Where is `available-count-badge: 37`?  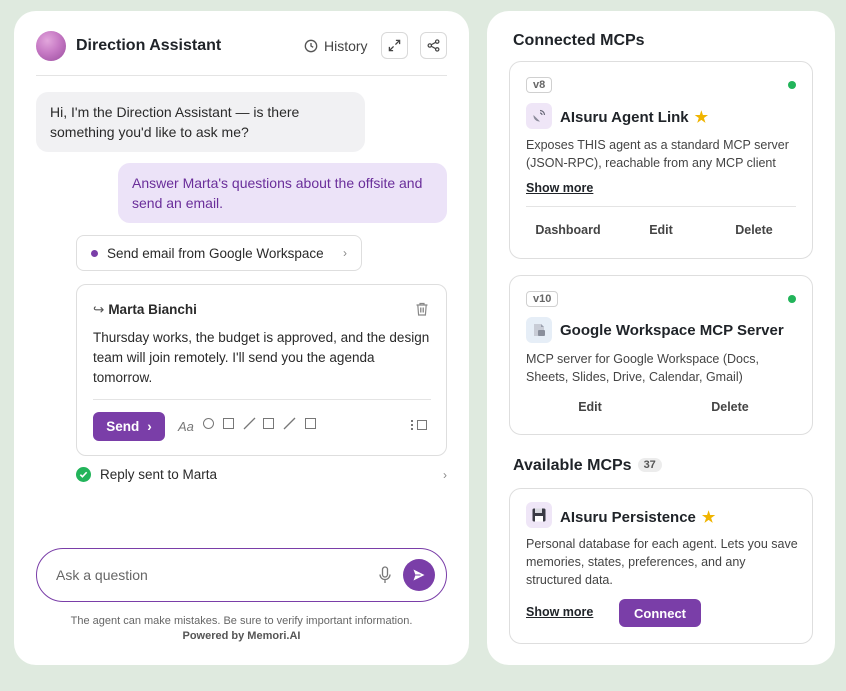
available-count-badge: 37 is located at coordinates (649, 465).